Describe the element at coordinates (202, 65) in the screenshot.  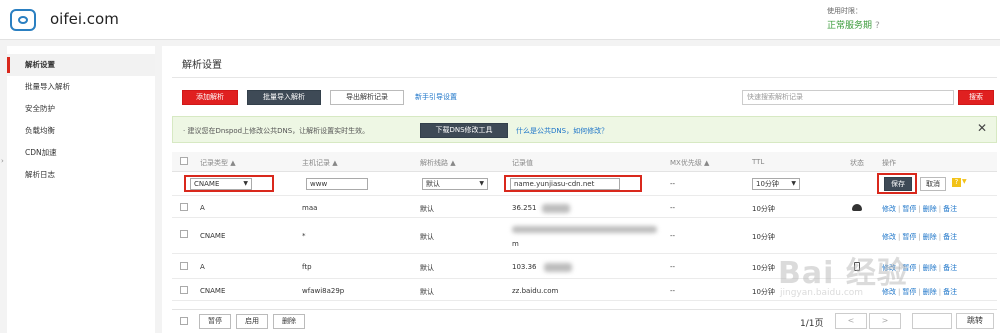
I see `page-title: 解析设置` at that location.